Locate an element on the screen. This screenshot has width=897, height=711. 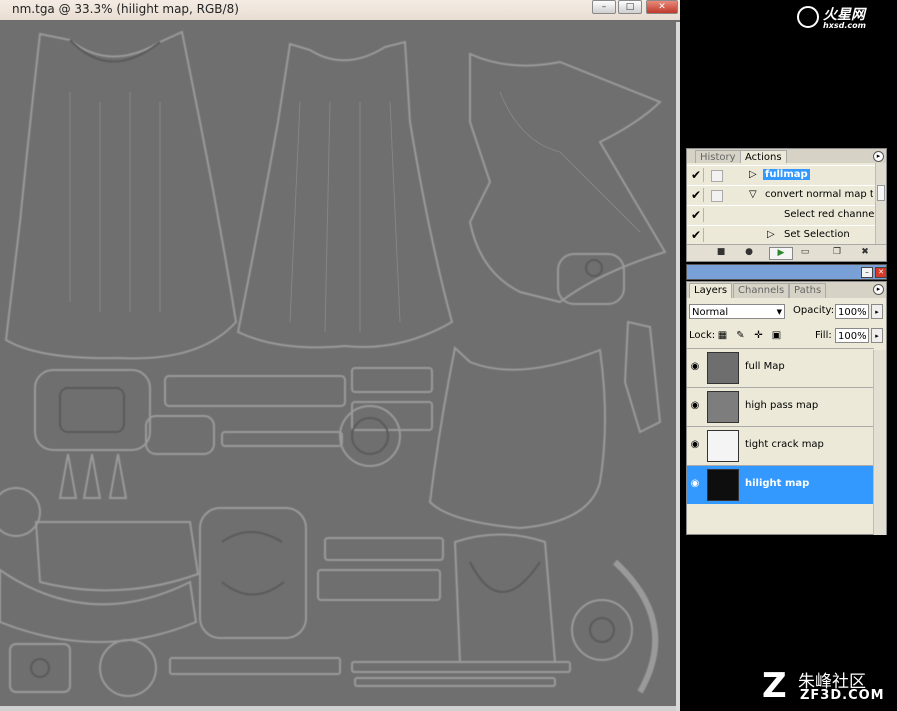
layer-name: hilight map is located at coordinates (777, 483).